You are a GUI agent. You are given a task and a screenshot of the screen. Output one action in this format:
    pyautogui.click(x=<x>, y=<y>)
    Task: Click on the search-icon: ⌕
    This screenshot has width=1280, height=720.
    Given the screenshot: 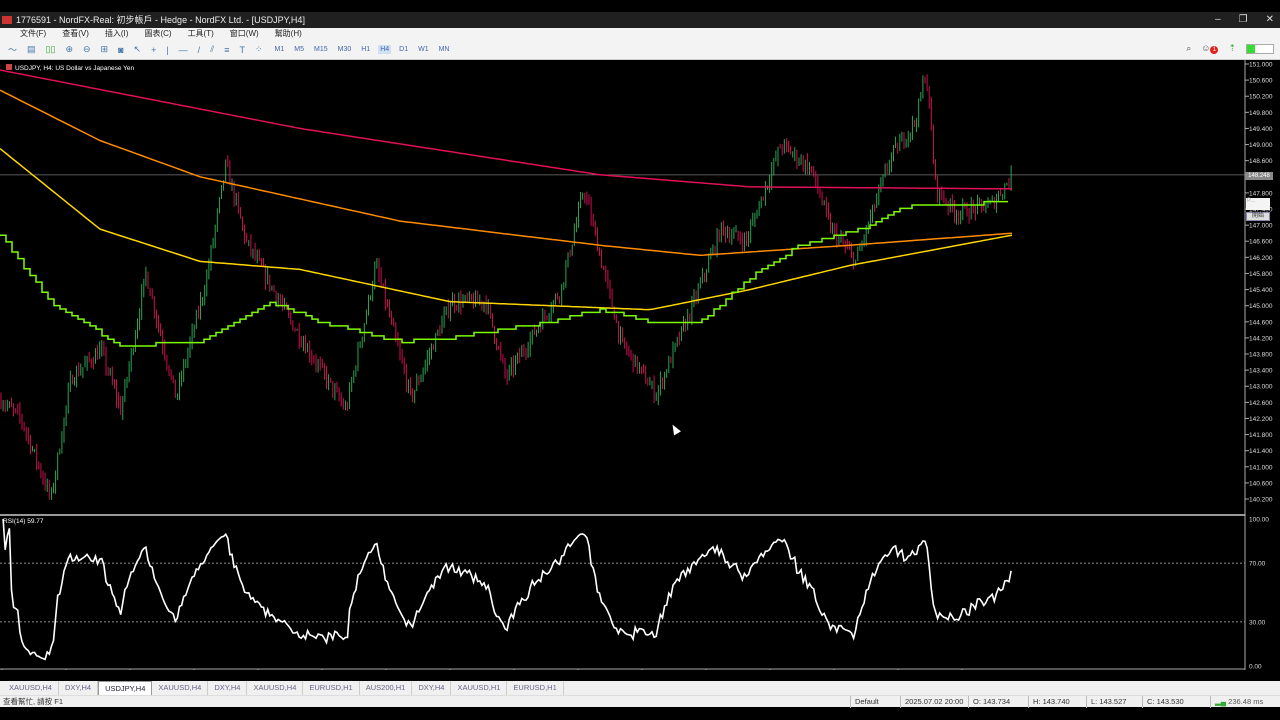 What is the action you would take?
    pyautogui.click(x=1188, y=48)
    